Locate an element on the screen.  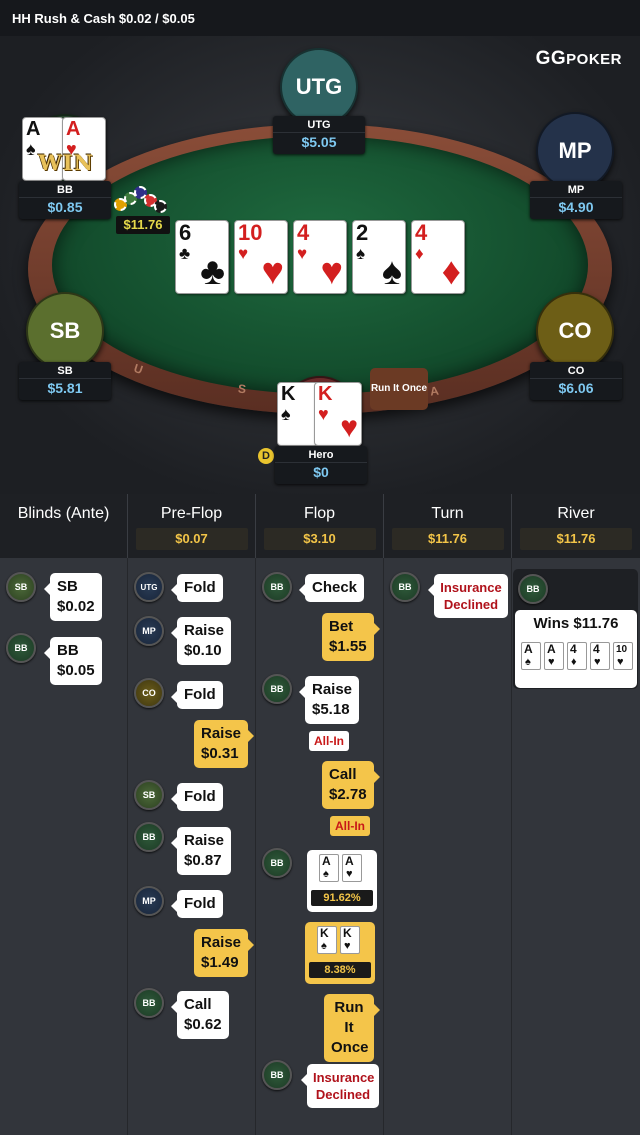
win-label: WIN is located at coordinates (66, 162).